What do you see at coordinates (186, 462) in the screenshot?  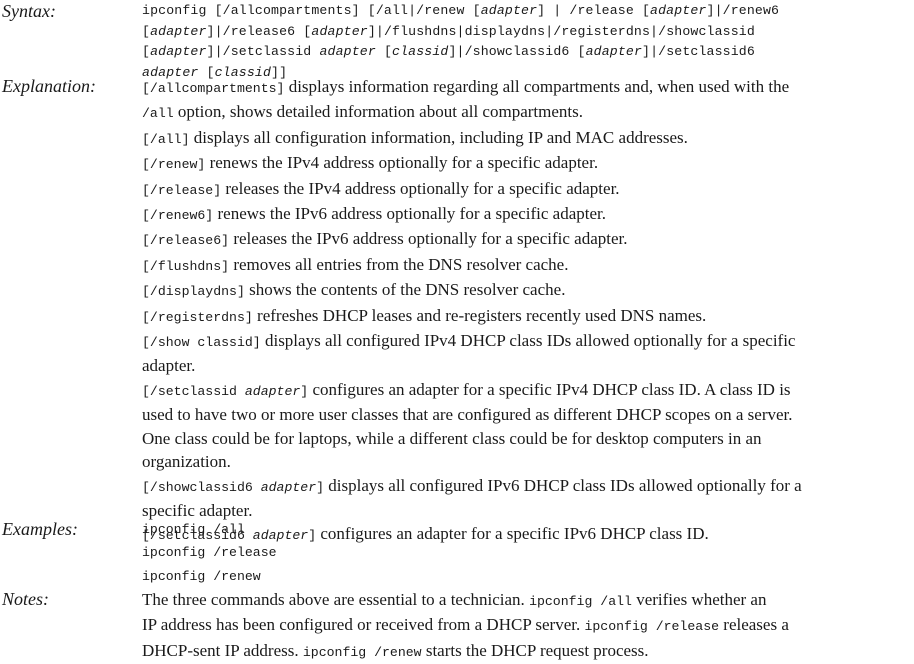 I see `explanation-line: organization.` at bounding box center [186, 462].